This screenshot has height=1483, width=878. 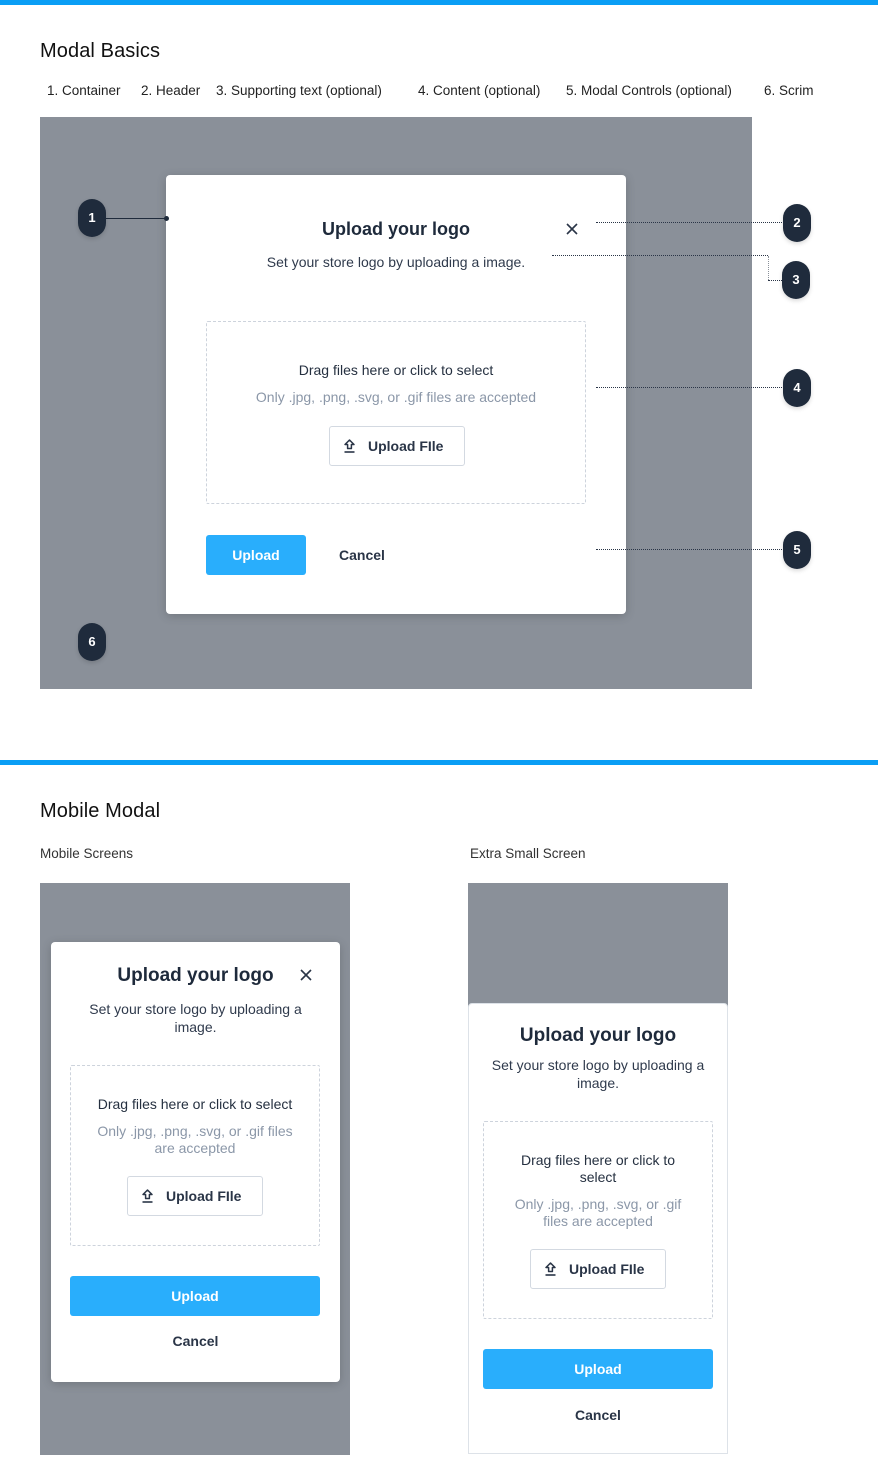 I want to click on dropzone-instruction: Drag files here or click to select, so click(x=396, y=370).